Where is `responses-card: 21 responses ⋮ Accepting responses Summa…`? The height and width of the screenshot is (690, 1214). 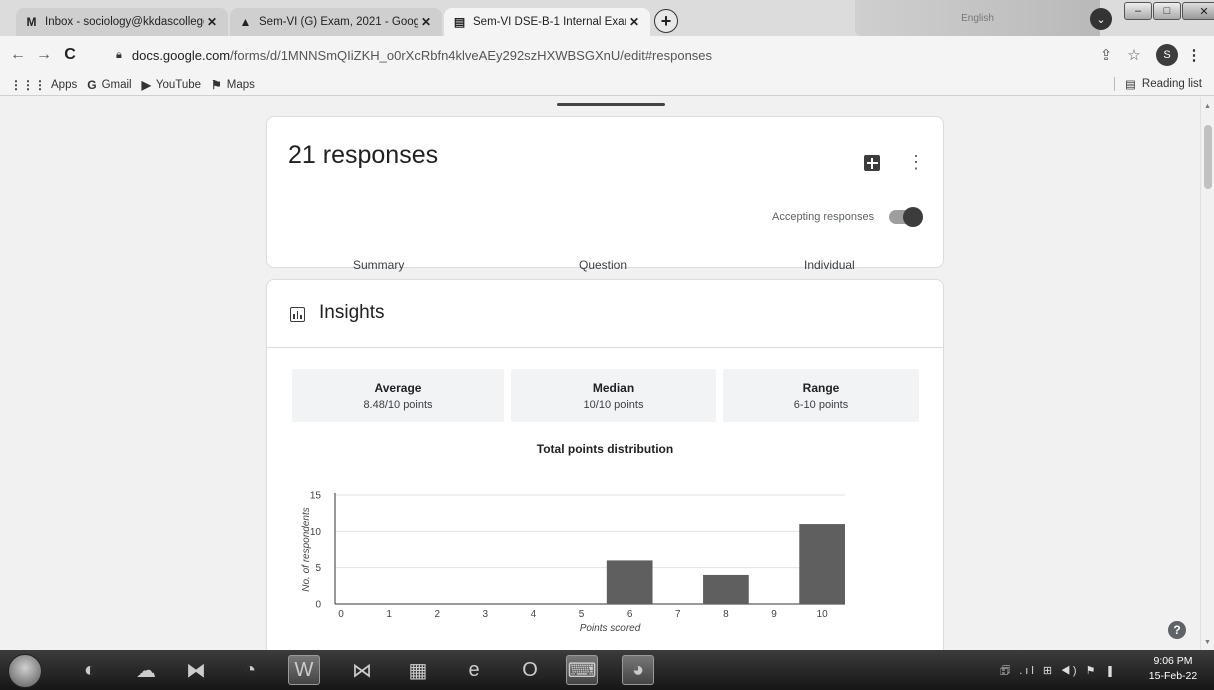
responses-card: 21 responses ⋮ Accepting responses Summa… is located at coordinates (605, 201).